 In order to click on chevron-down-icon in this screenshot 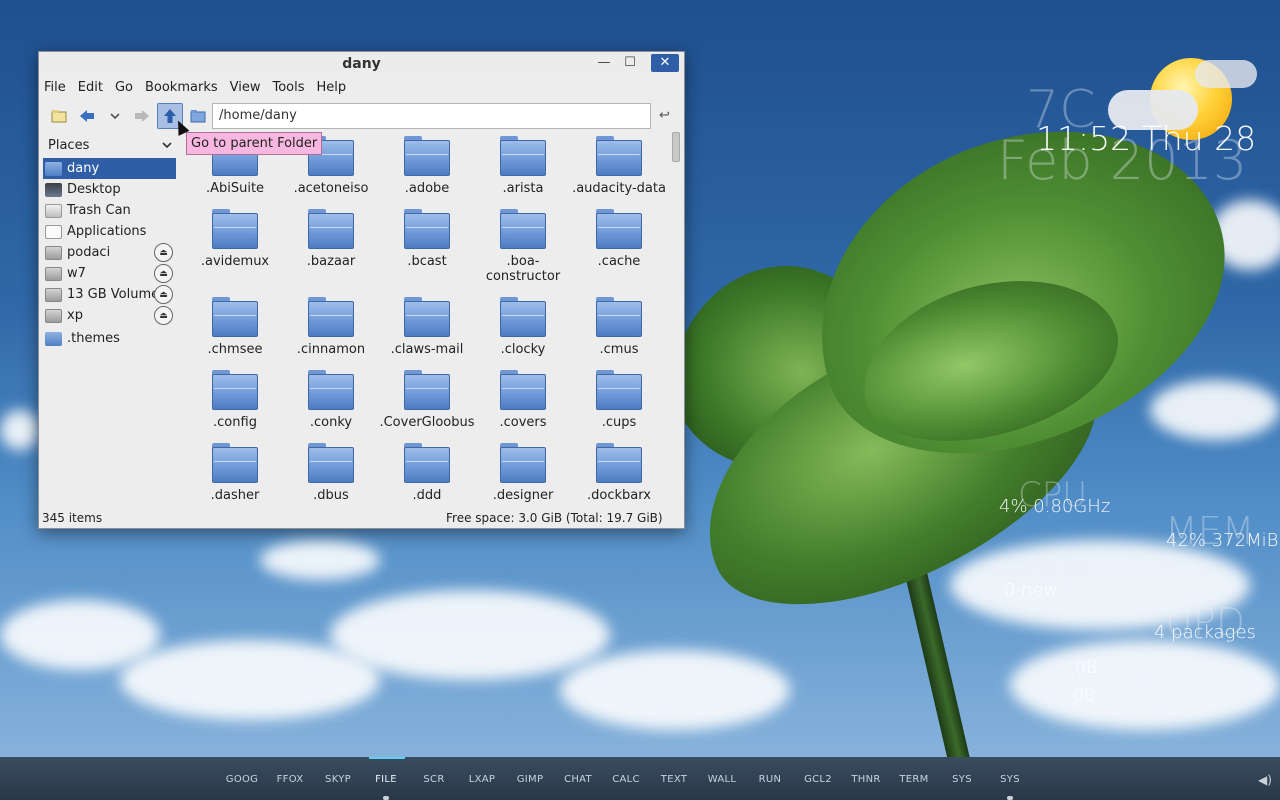, I will do `click(167, 145)`.